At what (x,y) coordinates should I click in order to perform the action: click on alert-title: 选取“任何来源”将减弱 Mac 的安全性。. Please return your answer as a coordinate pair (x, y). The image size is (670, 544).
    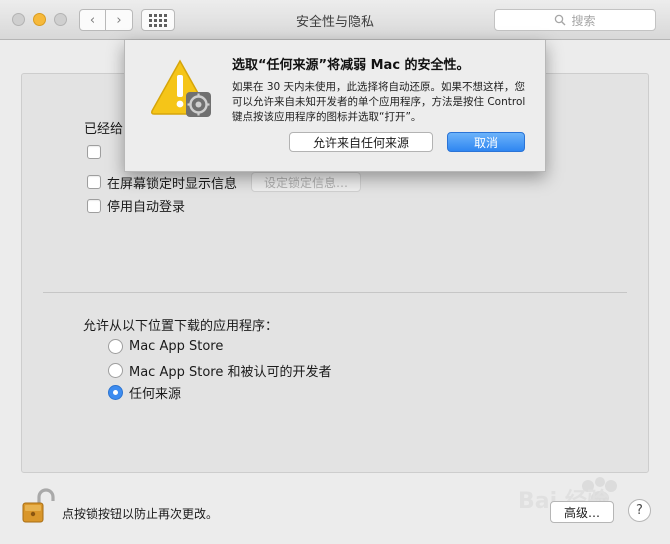
    Looking at the image, I should click on (351, 65).